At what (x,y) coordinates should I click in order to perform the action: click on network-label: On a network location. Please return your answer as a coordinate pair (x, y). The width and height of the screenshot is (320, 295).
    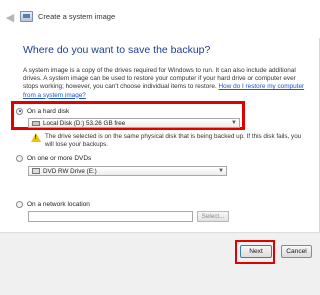
    Looking at the image, I should click on (58, 204).